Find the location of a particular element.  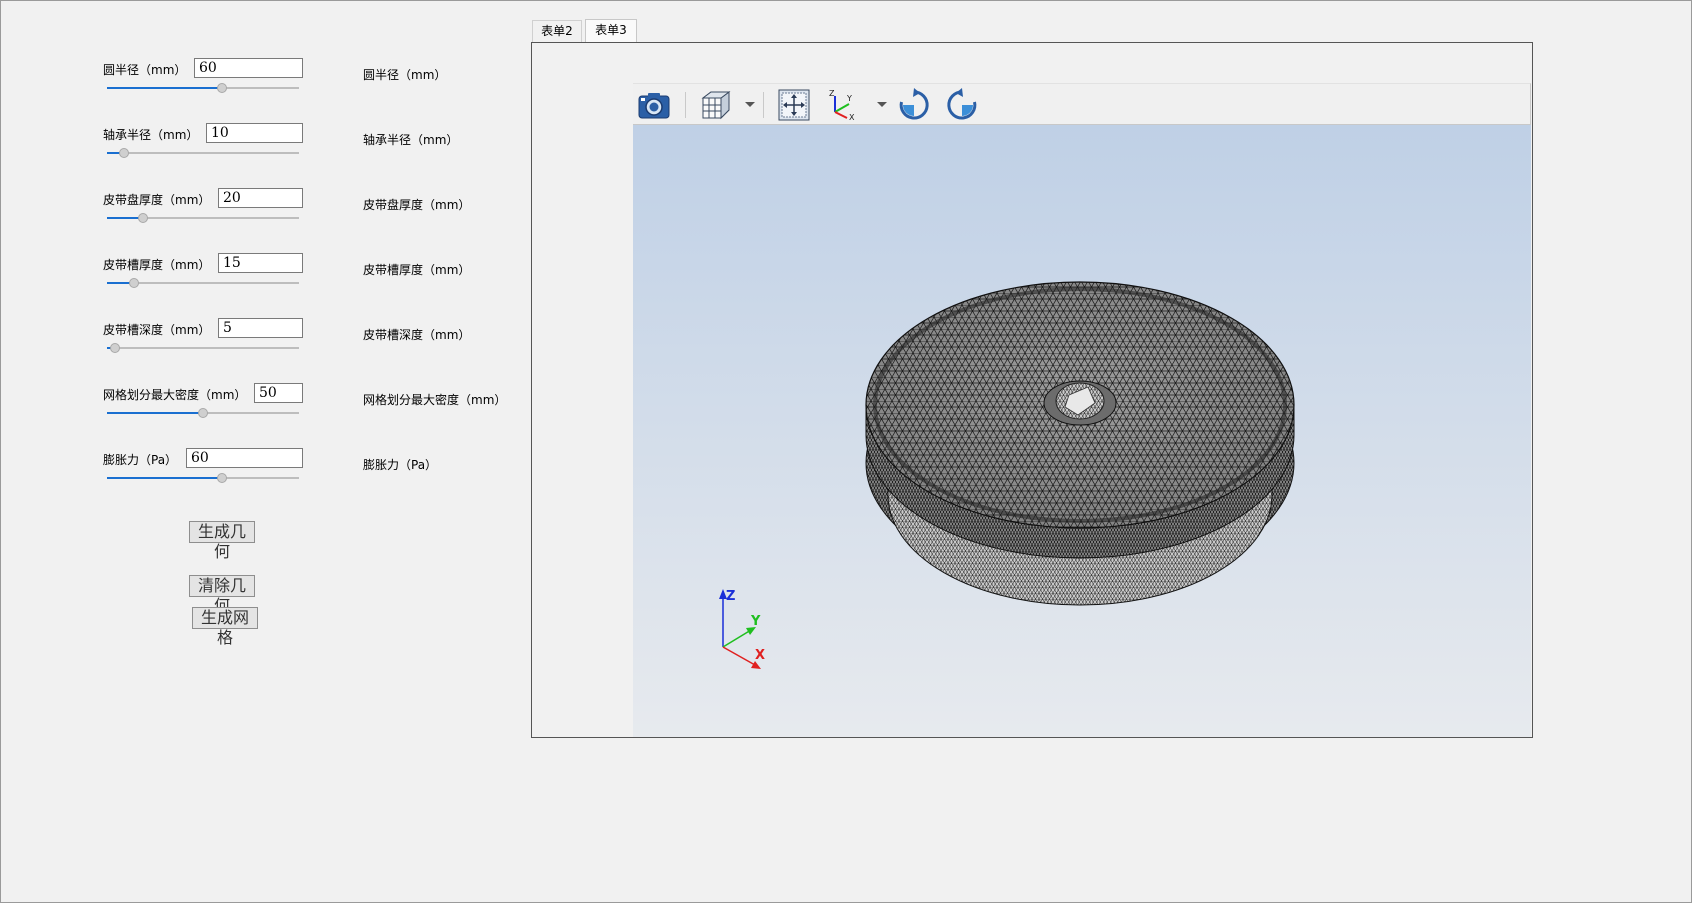

rotate-ccw-icon is located at coordinates (962, 105).